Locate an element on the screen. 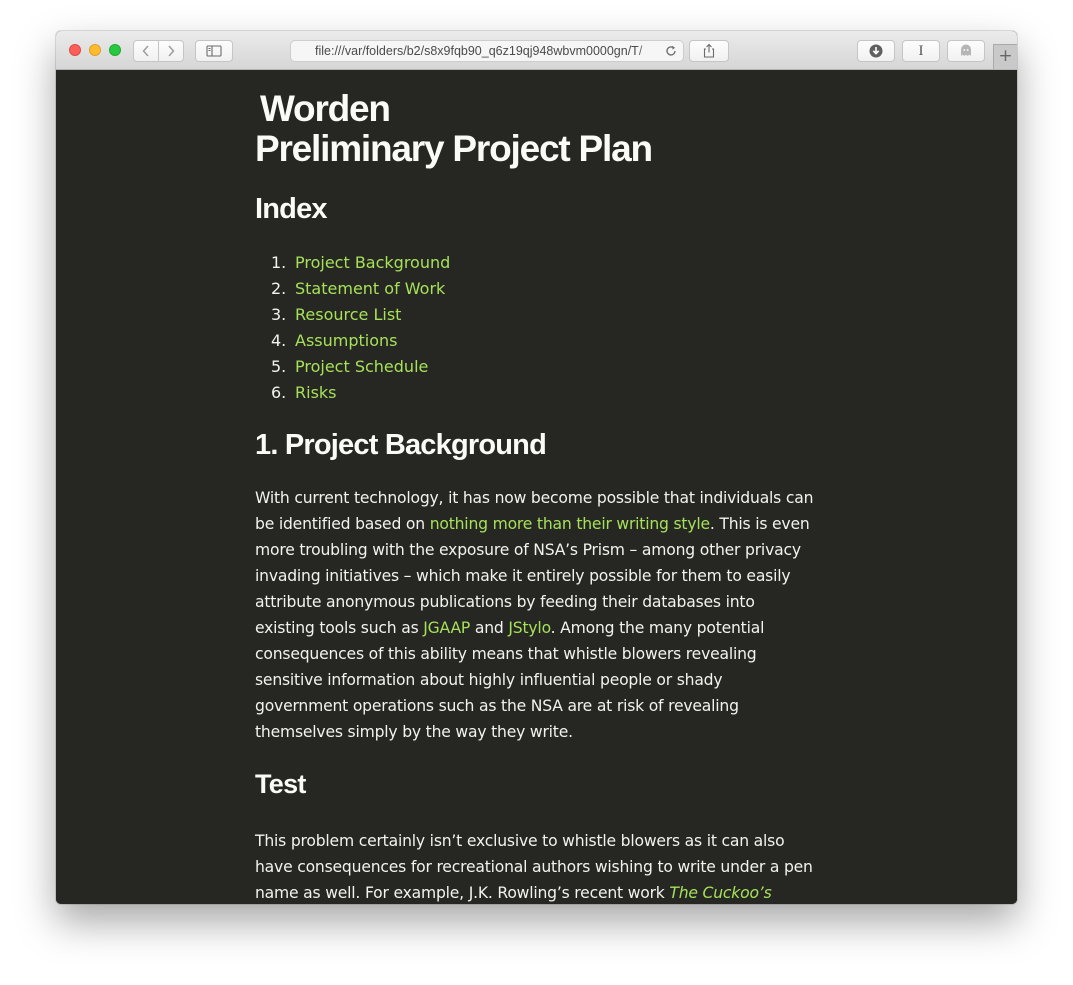 The image size is (1073, 985). toc-item: 6. Risks is located at coordinates (352, 393).